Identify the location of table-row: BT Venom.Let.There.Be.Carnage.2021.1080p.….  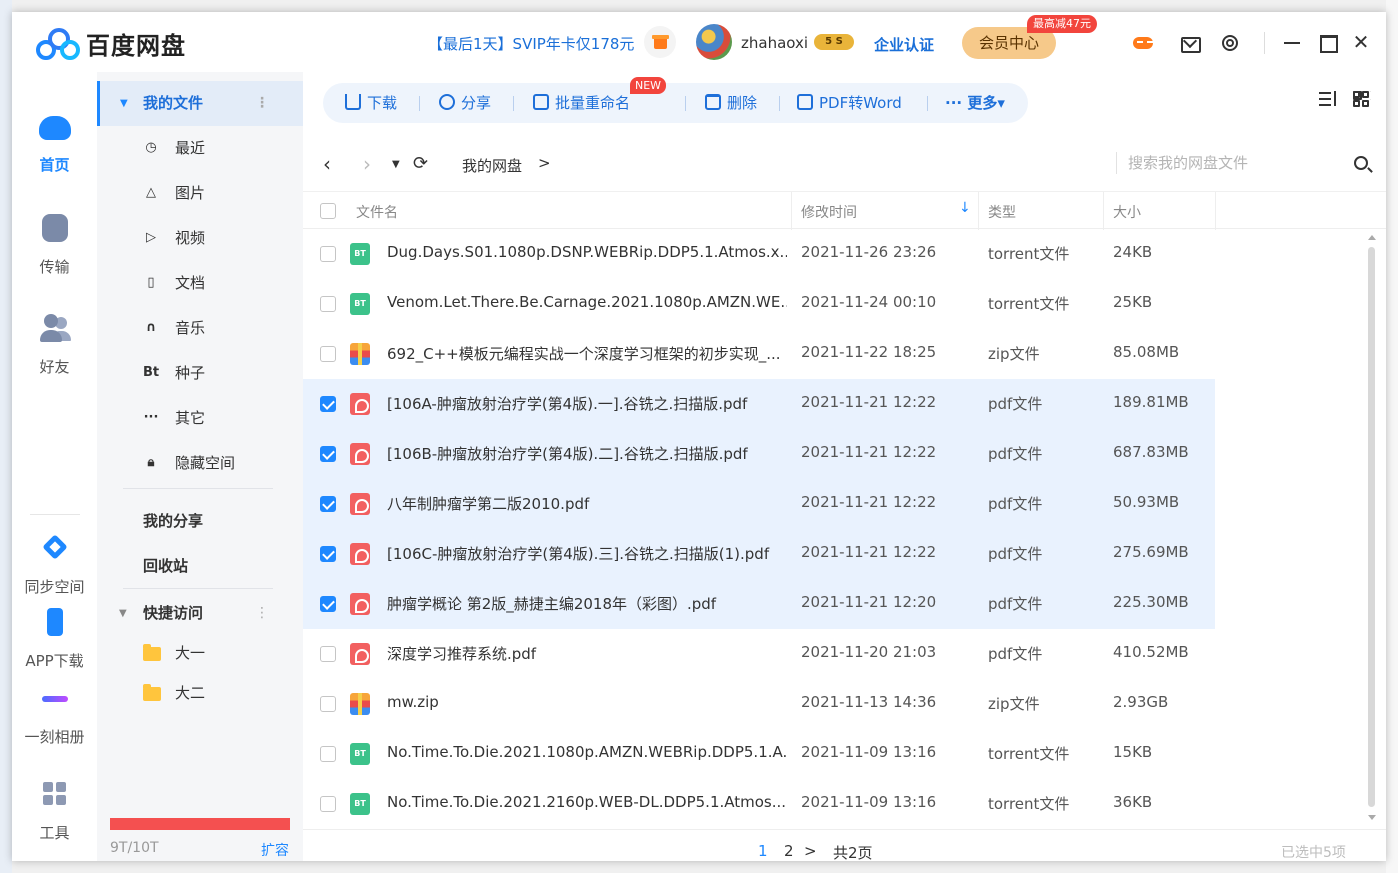
(759, 304).